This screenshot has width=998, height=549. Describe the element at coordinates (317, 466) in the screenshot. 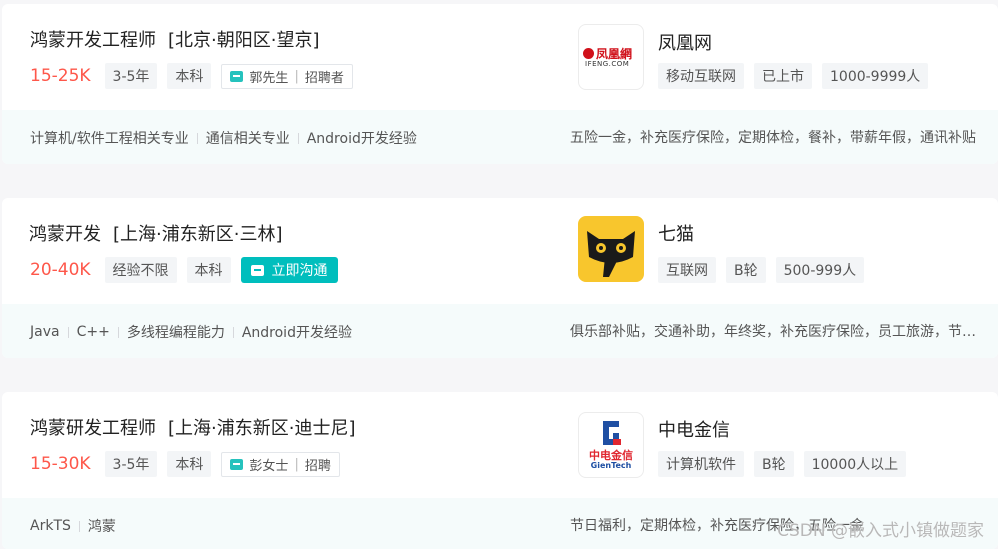

I see `recruiter-role: 招聘` at that location.